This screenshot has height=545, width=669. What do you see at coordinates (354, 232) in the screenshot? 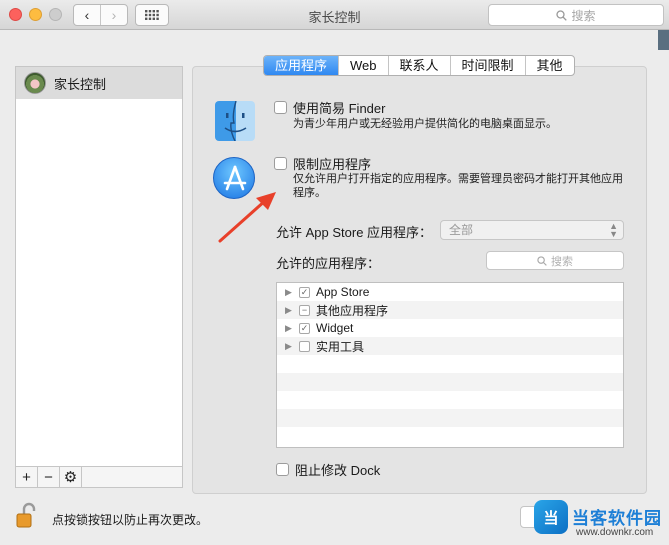
I see `appstore-allow-label: 允许 App Store 应用程序：` at bounding box center [354, 232].